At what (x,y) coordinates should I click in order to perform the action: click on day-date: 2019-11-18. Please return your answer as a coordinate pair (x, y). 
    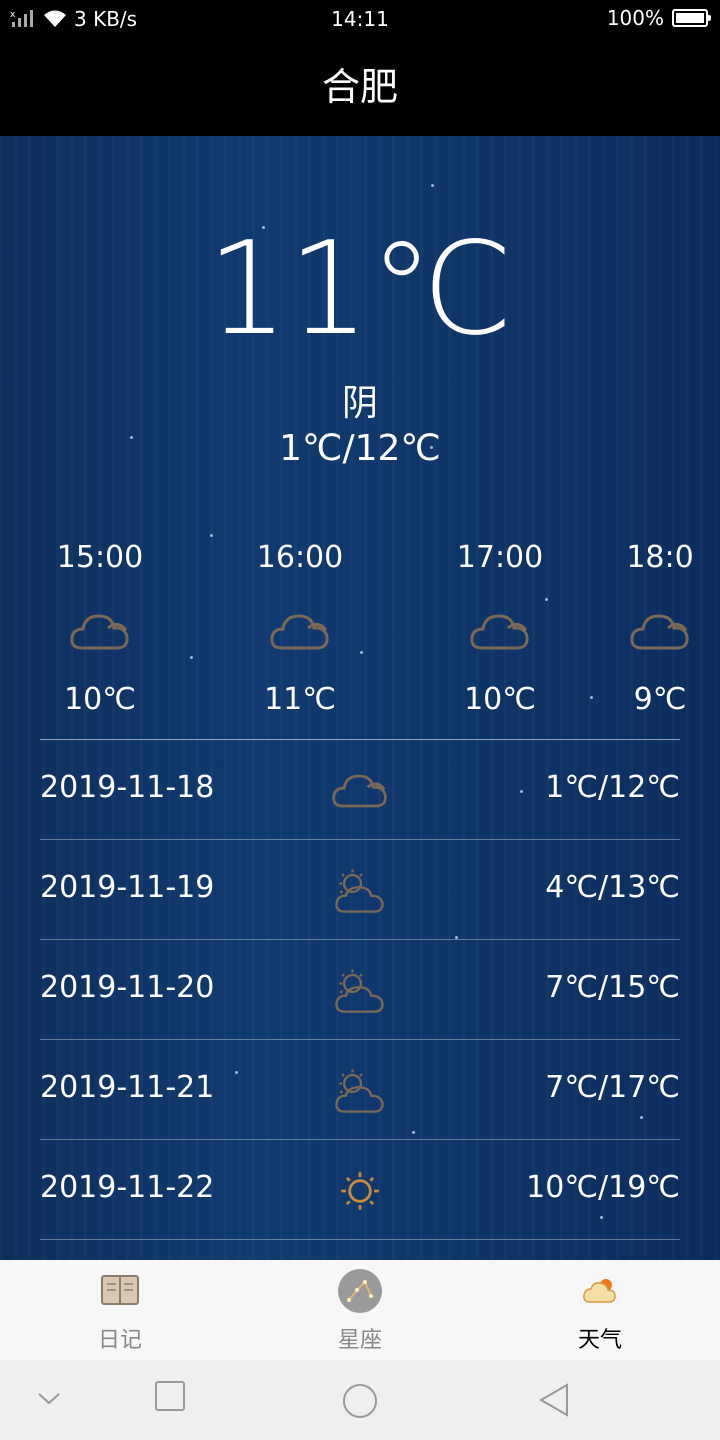
    Looking at the image, I should click on (127, 787).